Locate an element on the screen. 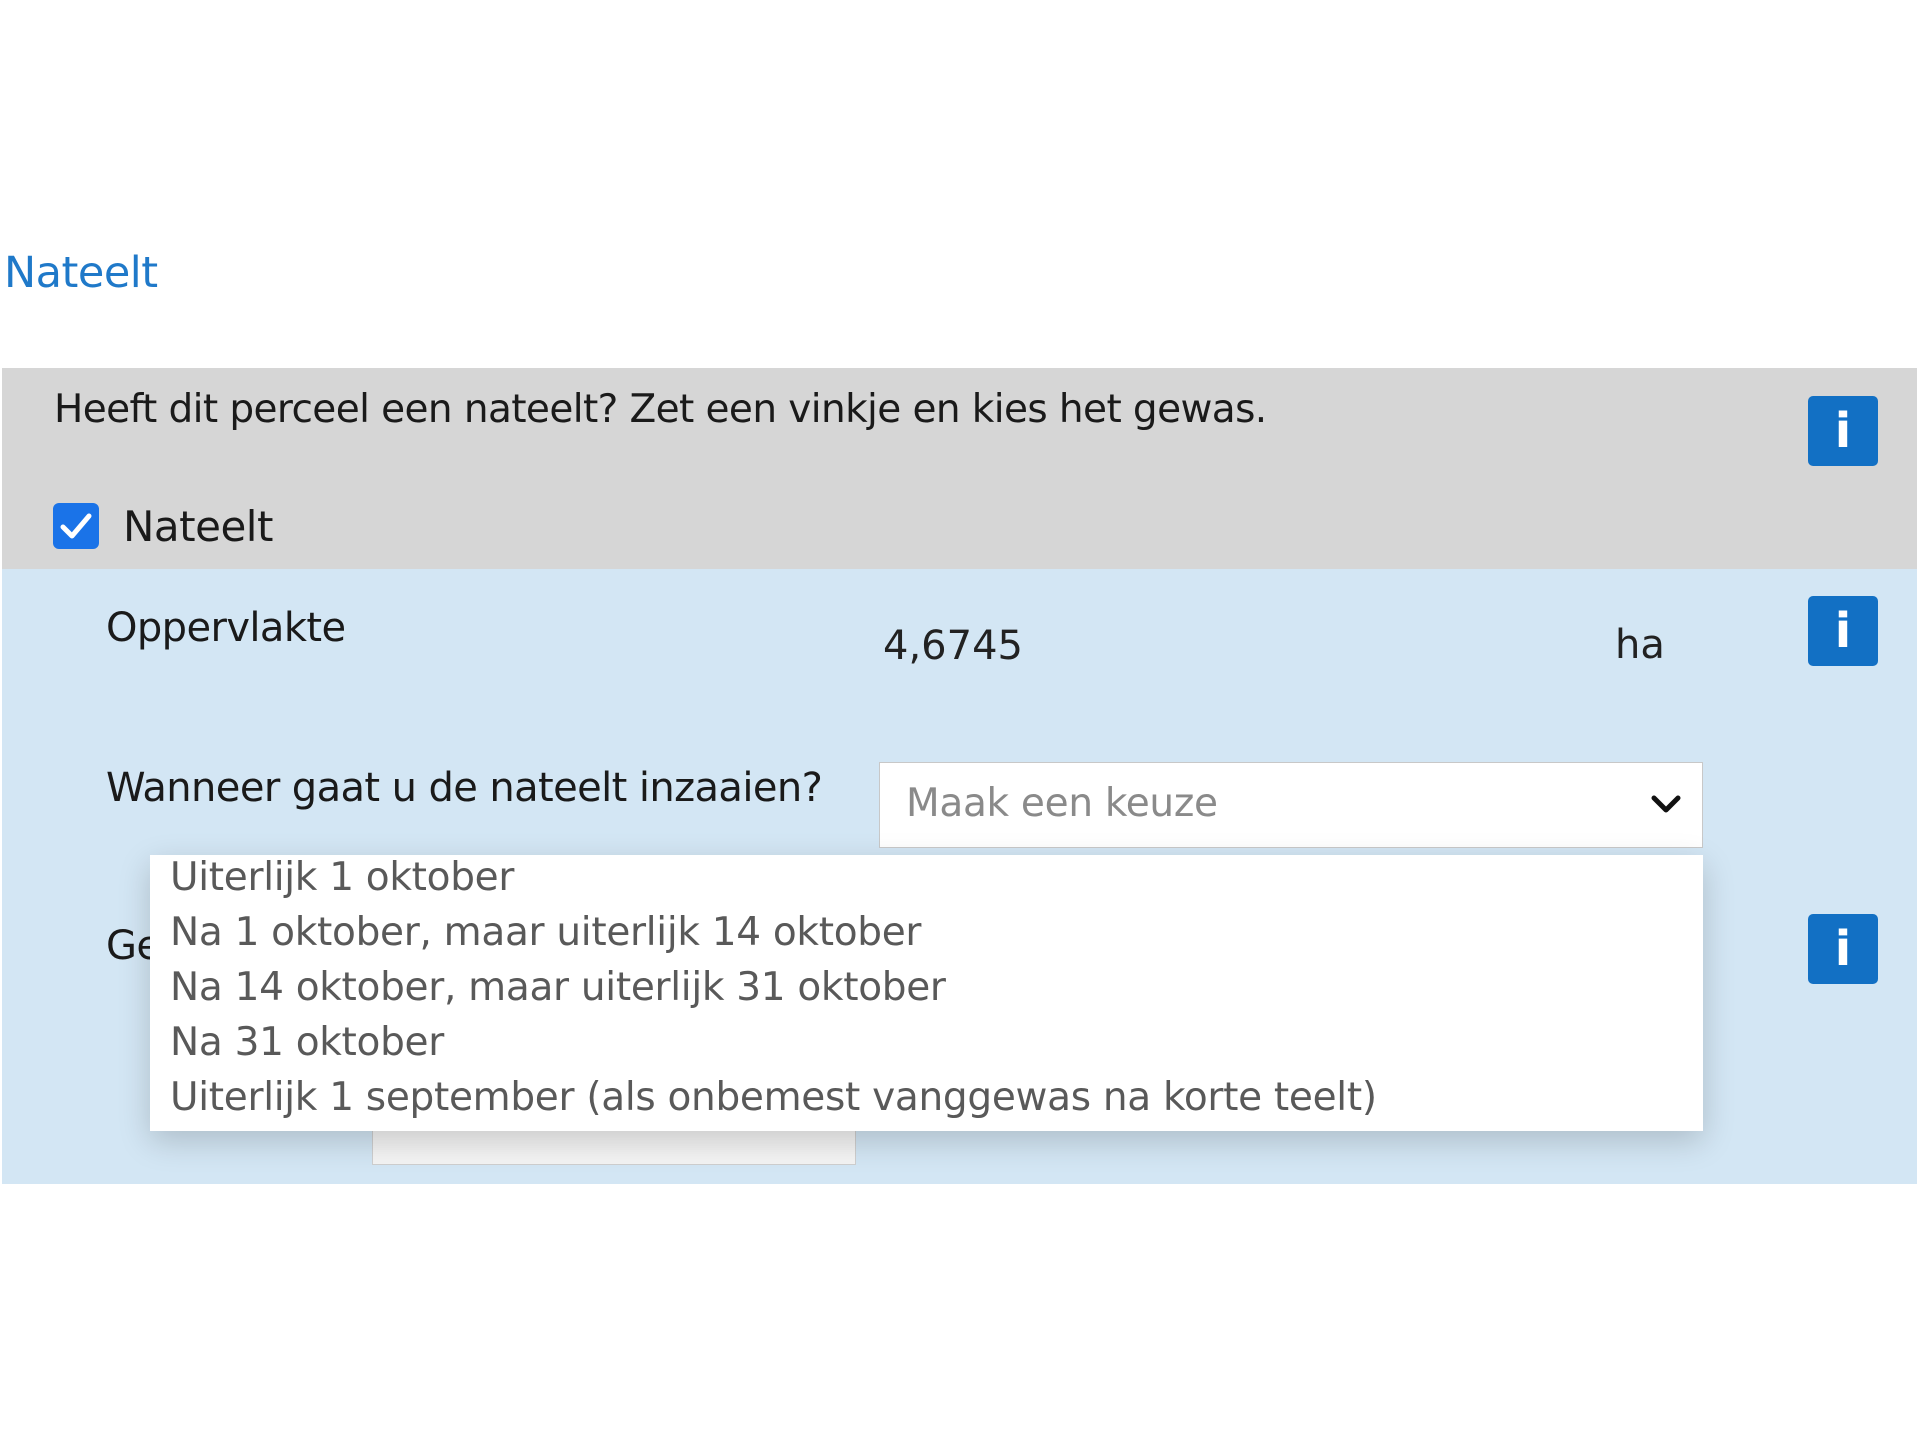 This screenshot has height=1440, width=1920. nateelt-checkbox-label: Nateelt is located at coordinates (198, 526).